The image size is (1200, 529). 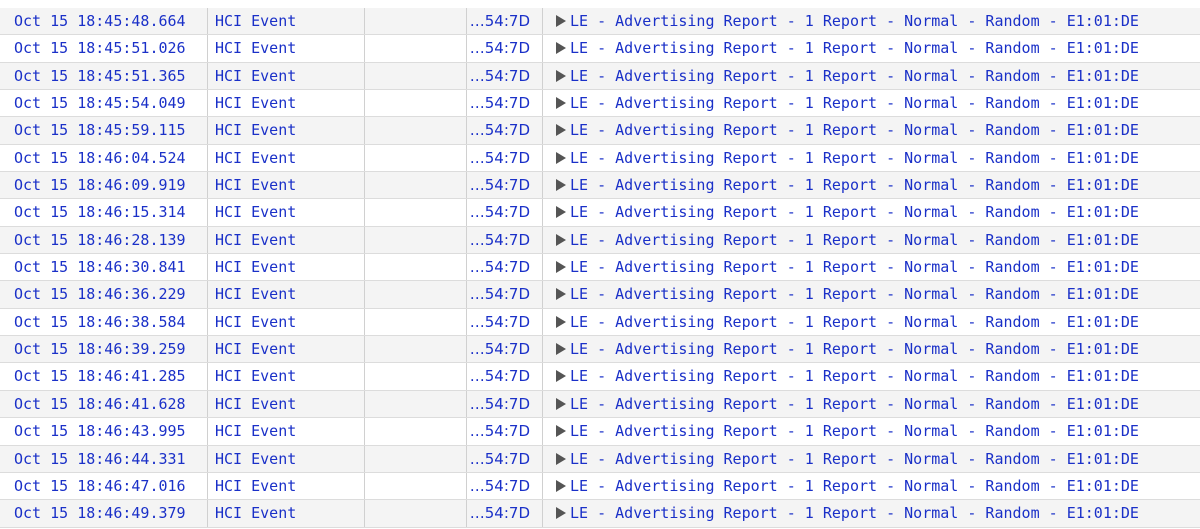 What do you see at coordinates (104, 158) in the screenshot?
I see `timestamp-cell: Oct 15 18:46:04.524` at bounding box center [104, 158].